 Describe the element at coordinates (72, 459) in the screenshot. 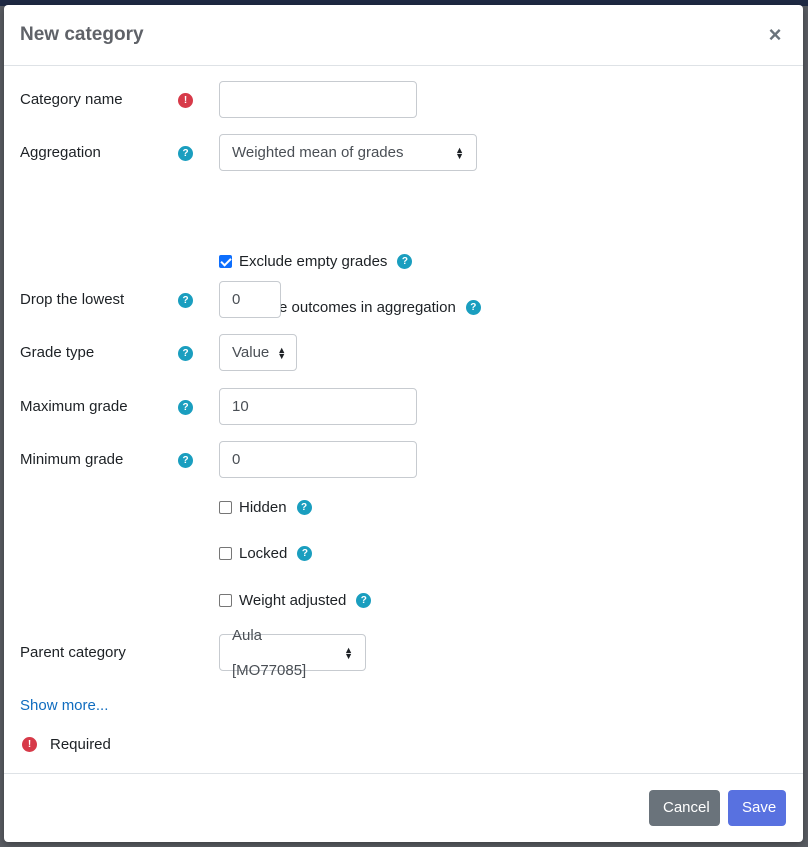

I see `minimum-grade-label: Minimum grade` at that location.